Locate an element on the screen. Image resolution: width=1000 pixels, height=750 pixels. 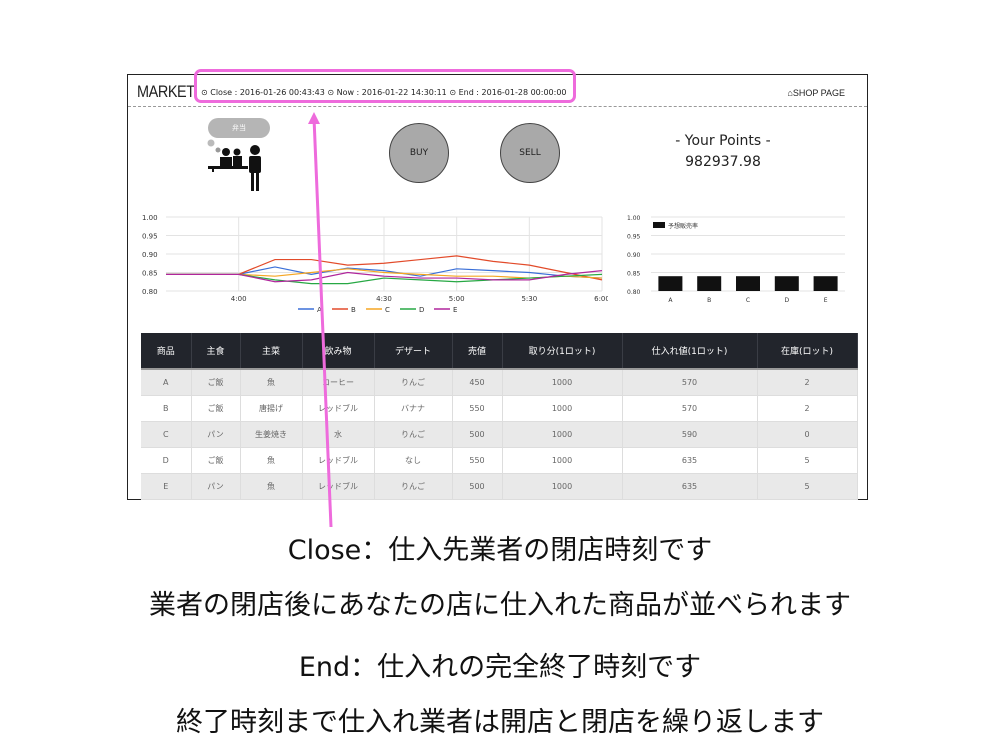
table-row: E パン魚レッドブル りんご 500 1000 635 5 is located at coordinates (499, 486).